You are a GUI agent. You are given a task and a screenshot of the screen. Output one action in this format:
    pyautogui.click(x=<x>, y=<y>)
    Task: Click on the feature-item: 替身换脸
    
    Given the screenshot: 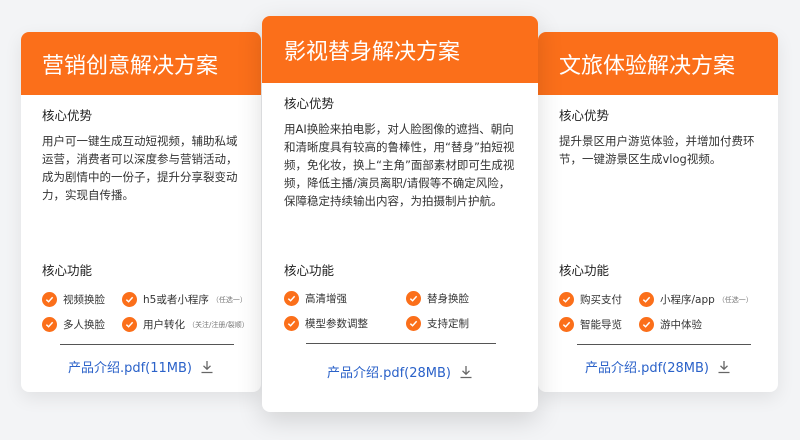 What is the action you would take?
    pyautogui.click(x=461, y=298)
    